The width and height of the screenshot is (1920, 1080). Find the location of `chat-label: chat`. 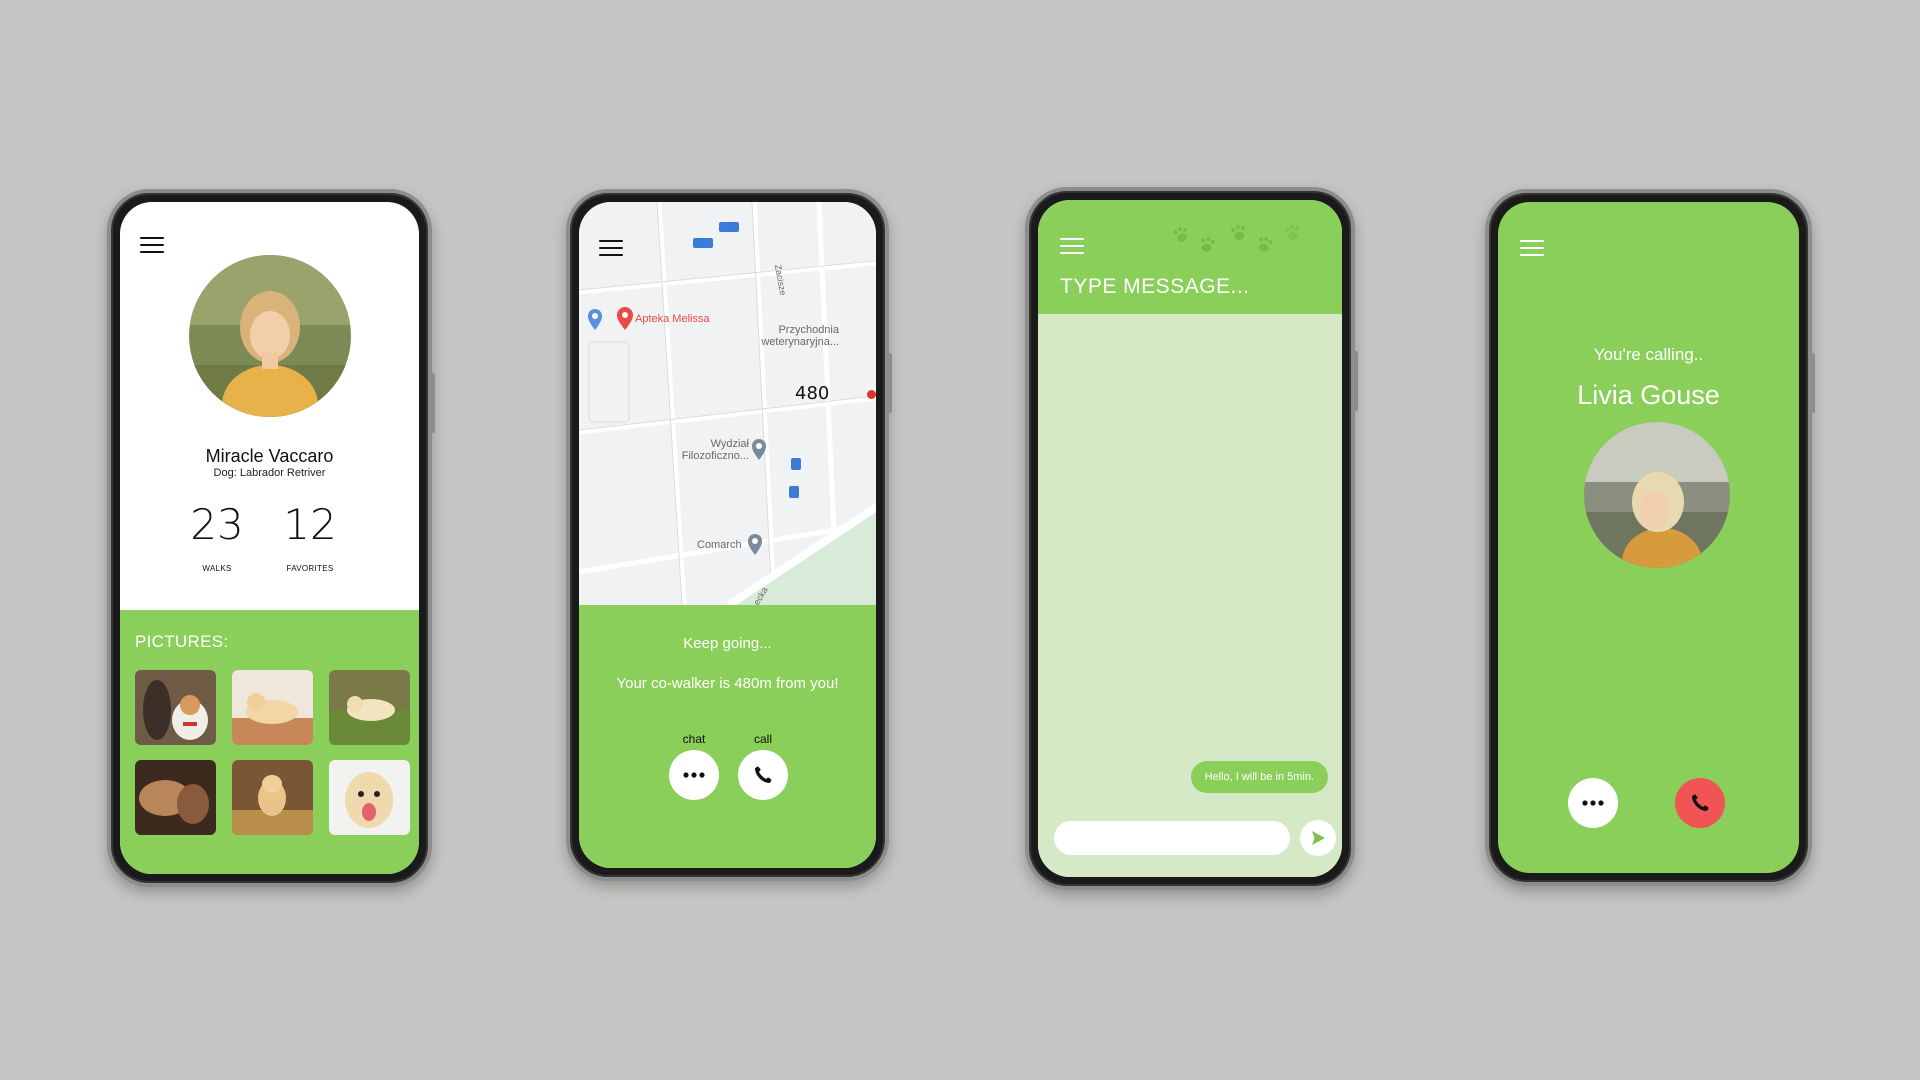

chat-label: chat is located at coordinates (694, 739).